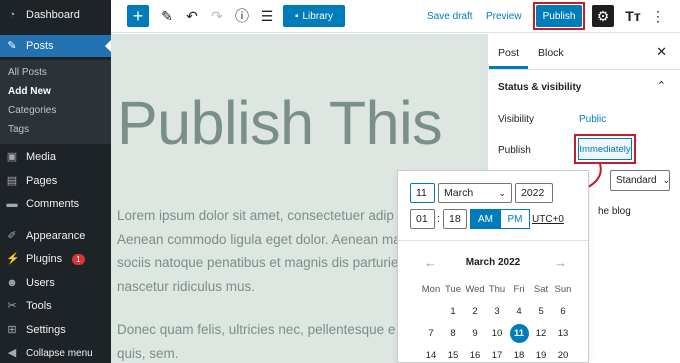 This screenshot has height=363, width=680. What do you see at coordinates (541, 289) in the screenshot?
I see `weekday-label: Sat` at bounding box center [541, 289].